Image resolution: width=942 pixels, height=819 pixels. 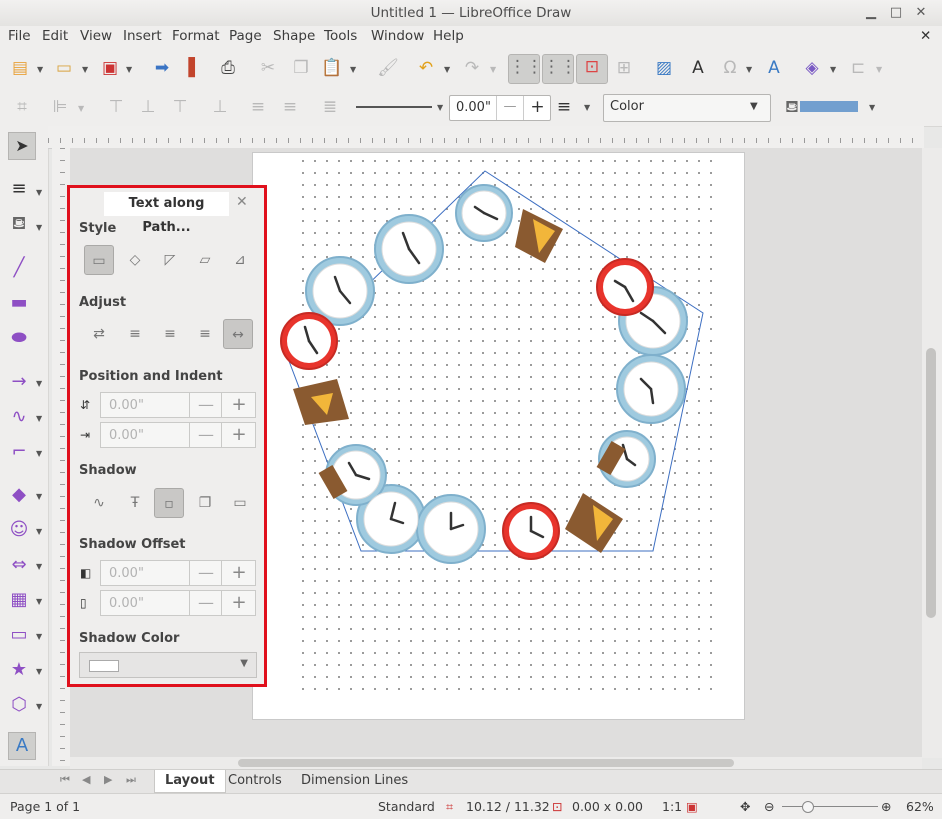 What do you see at coordinates (486, 763) in the screenshot?
I see `horizontal-scroll-thumb` at bounding box center [486, 763].